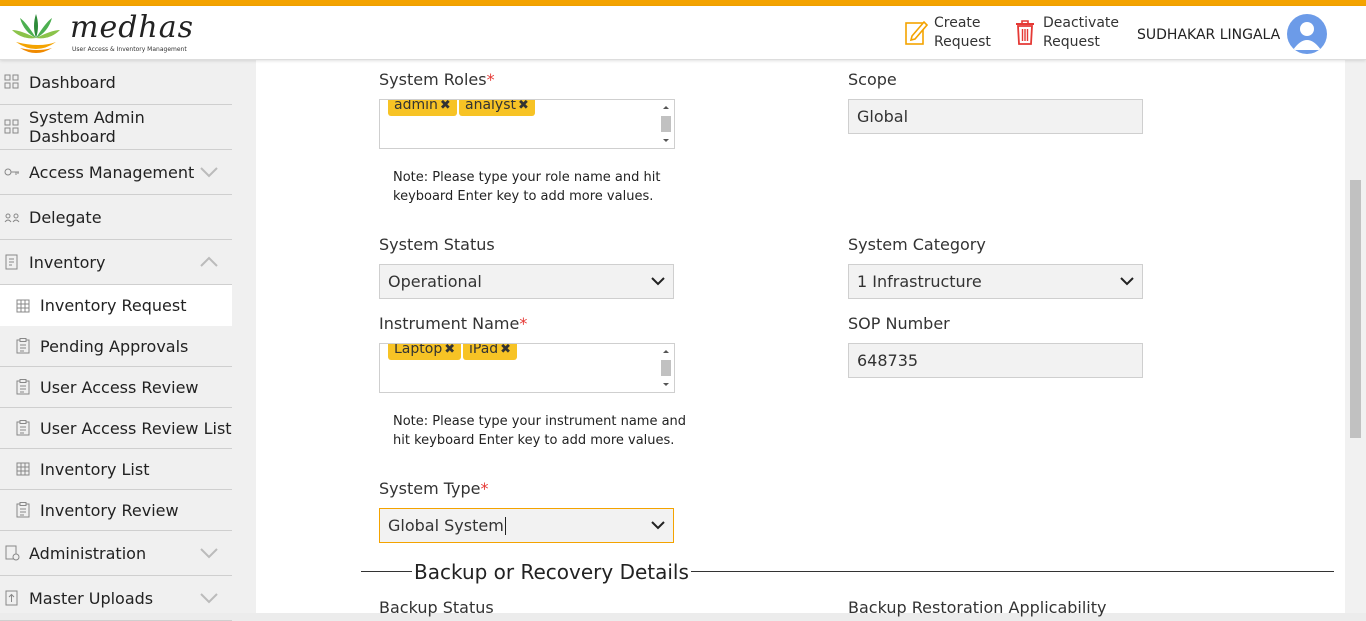 Image resolution: width=1366 pixels, height=621 pixels. Describe the element at coordinates (209, 262) in the screenshot. I see `chevron-up-icon` at that location.